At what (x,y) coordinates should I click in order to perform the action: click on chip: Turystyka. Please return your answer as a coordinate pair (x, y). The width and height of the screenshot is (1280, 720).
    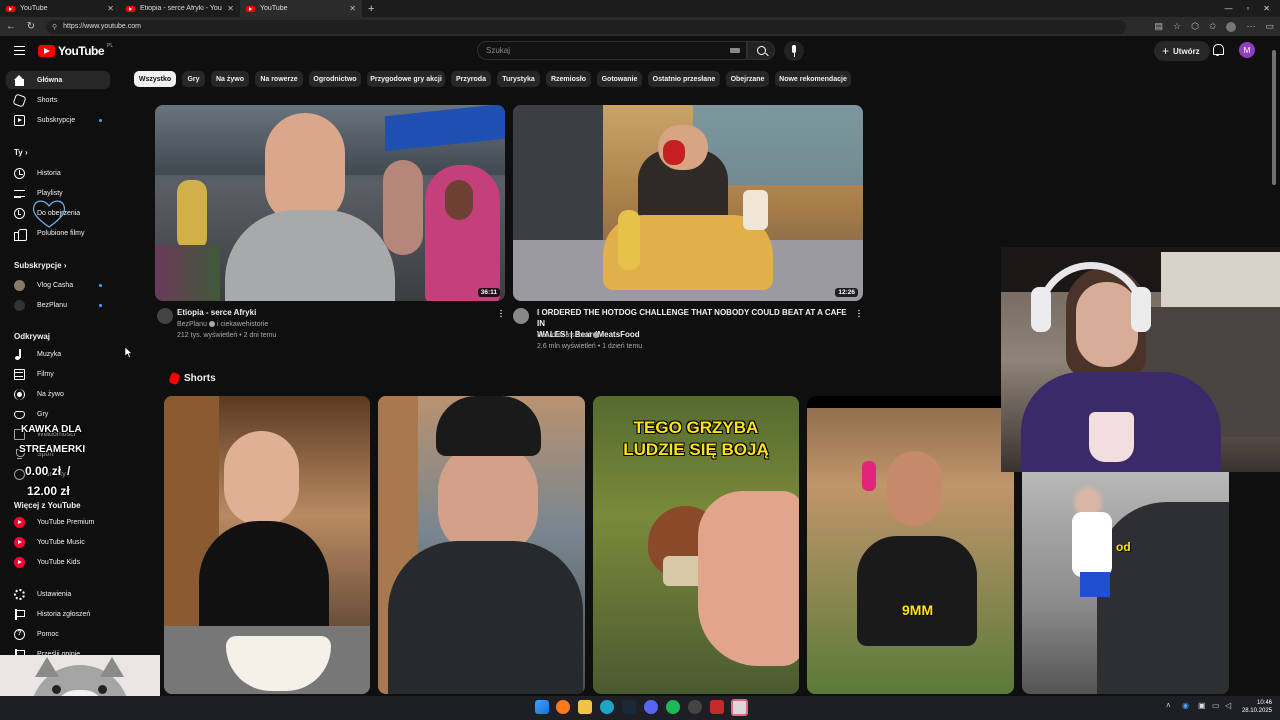
    Looking at the image, I should click on (518, 79).